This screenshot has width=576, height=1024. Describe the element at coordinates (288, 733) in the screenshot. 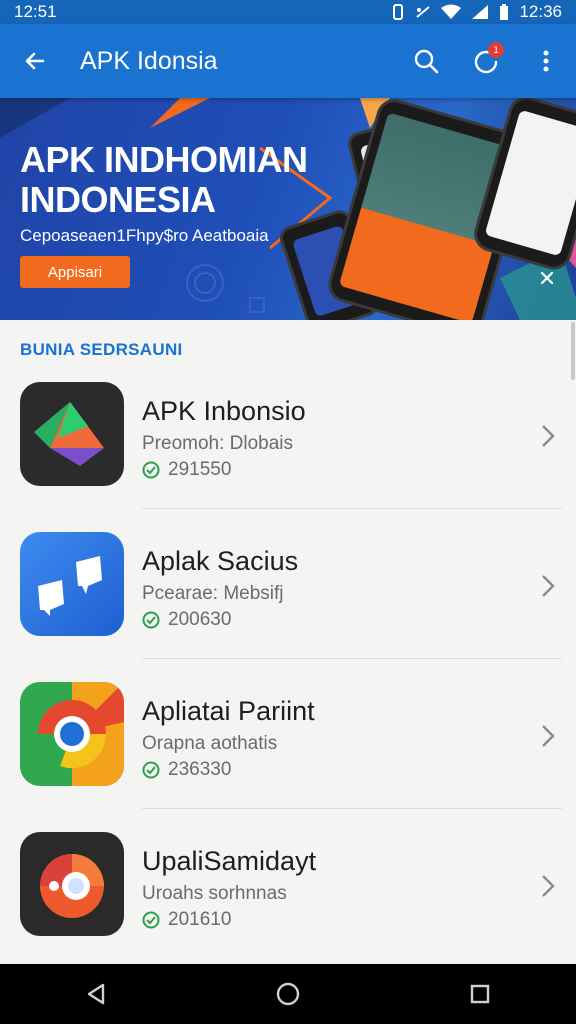

I see `list-item: Apliatai Pariint Orapna aothatis 236330` at that location.